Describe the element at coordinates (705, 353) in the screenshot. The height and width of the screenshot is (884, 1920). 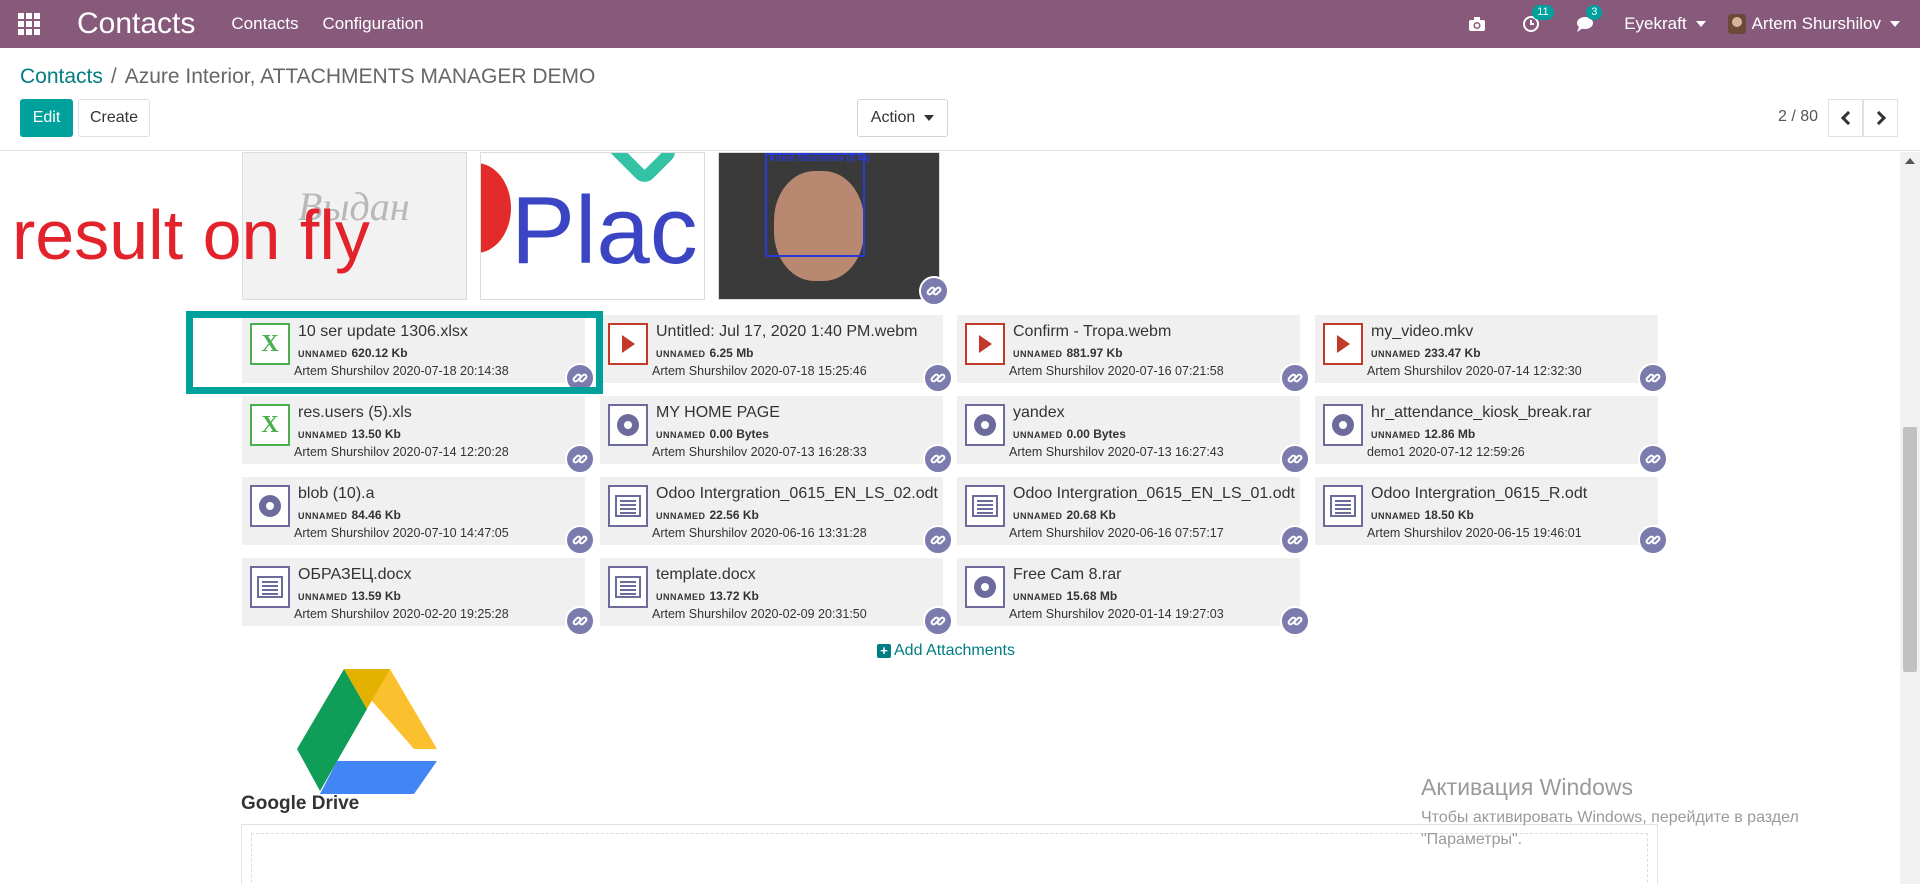
I see `attachment-meta: UNNAMED 6.25 Mb` at that location.